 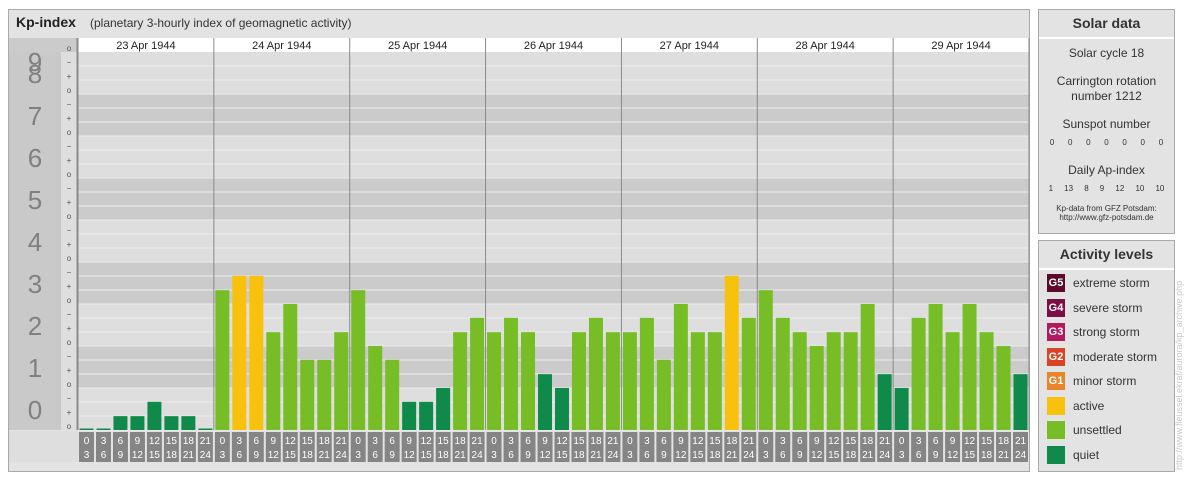 I want to click on level-label: unsettled, so click(x=1097, y=430).